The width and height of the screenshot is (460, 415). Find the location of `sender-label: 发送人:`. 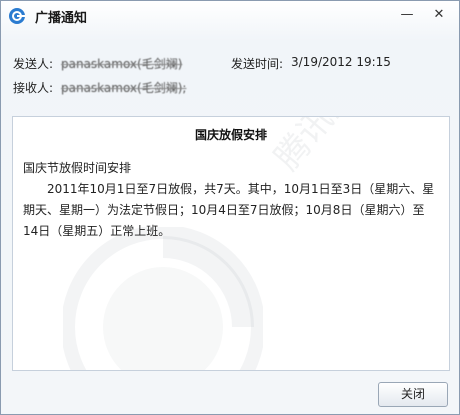

sender-label: 发送人: is located at coordinates (33, 64).